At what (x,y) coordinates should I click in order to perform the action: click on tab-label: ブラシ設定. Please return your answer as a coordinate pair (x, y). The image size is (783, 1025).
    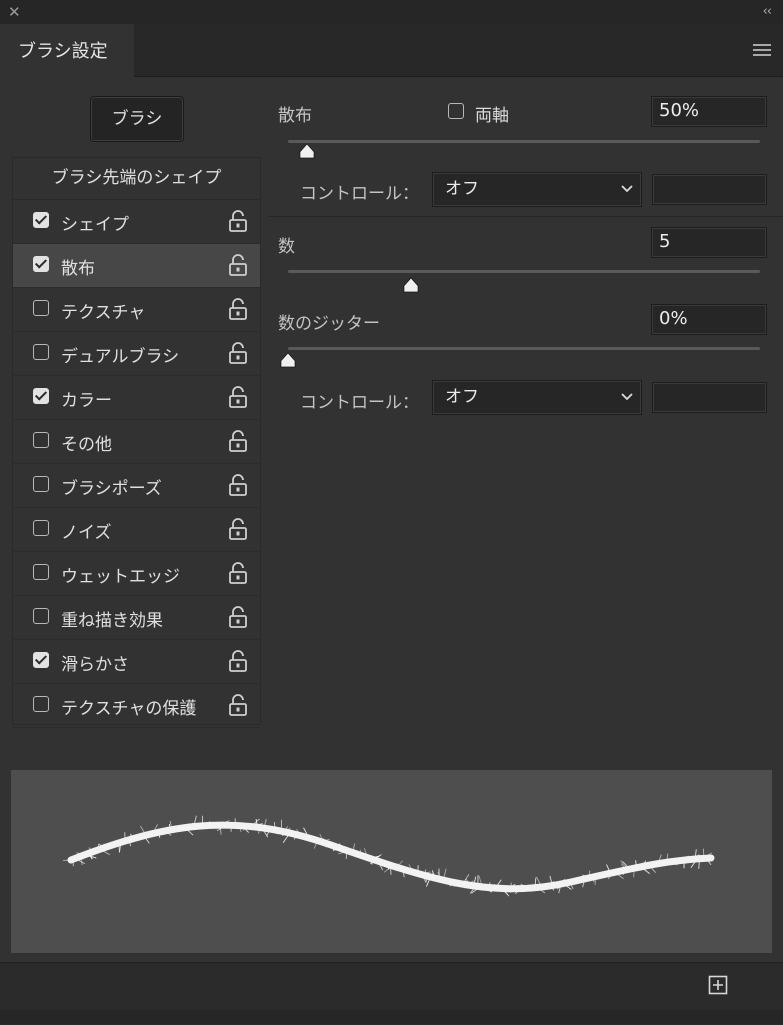
    Looking at the image, I should click on (63, 50).